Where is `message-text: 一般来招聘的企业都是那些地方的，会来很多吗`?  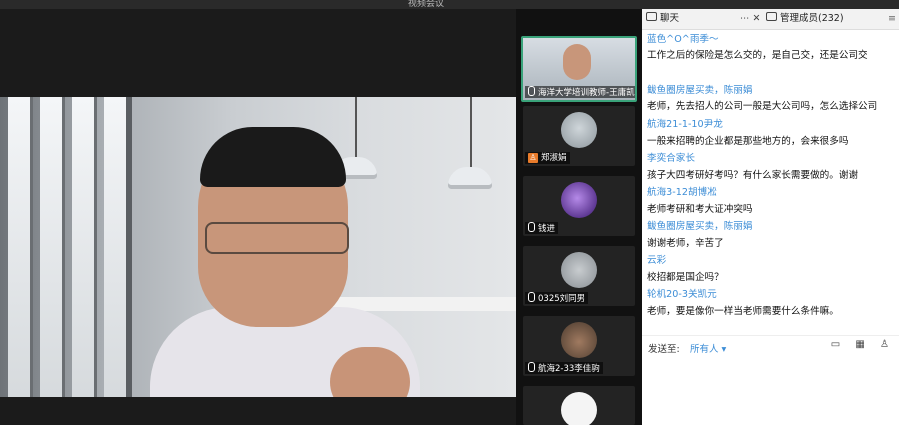 message-text: 一般来招聘的企业都是那些地方的，会来很多吗 is located at coordinates (748, 141).